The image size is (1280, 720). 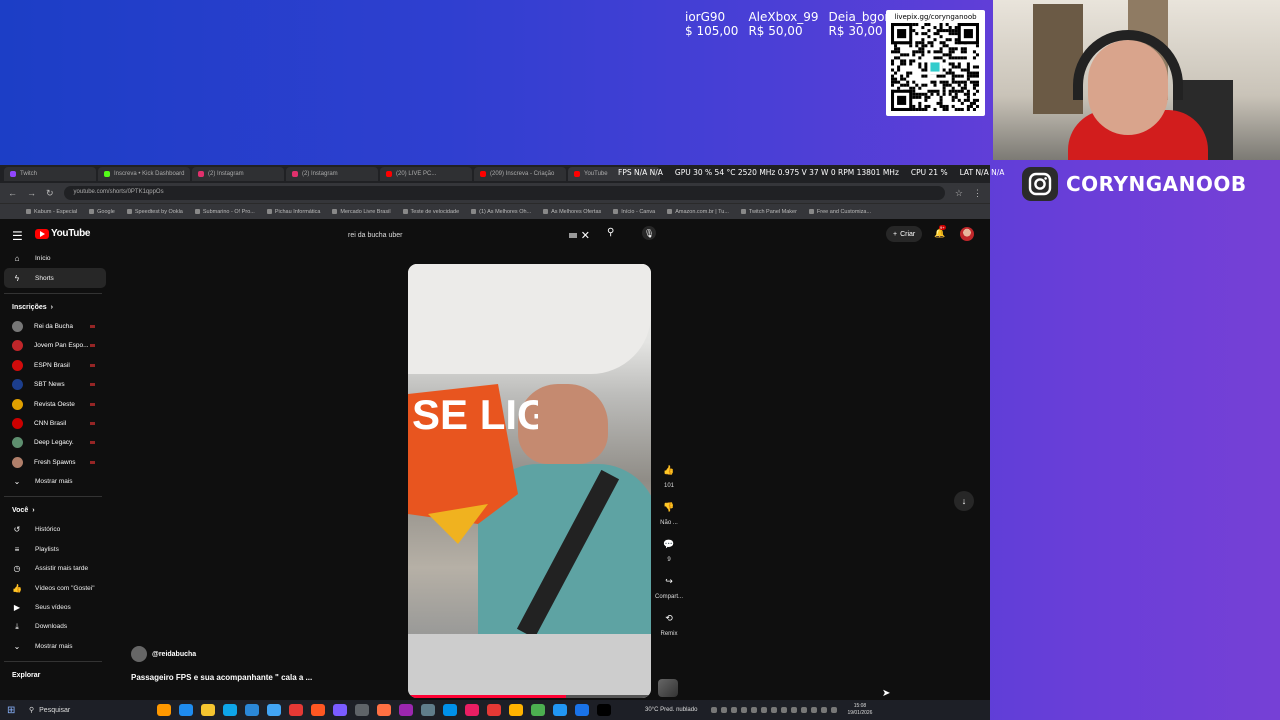 What do you see at coordinates (454, 235) in the screenshot?
I see `search-input: rei da bucha uber` at bounding box center [454, 235].